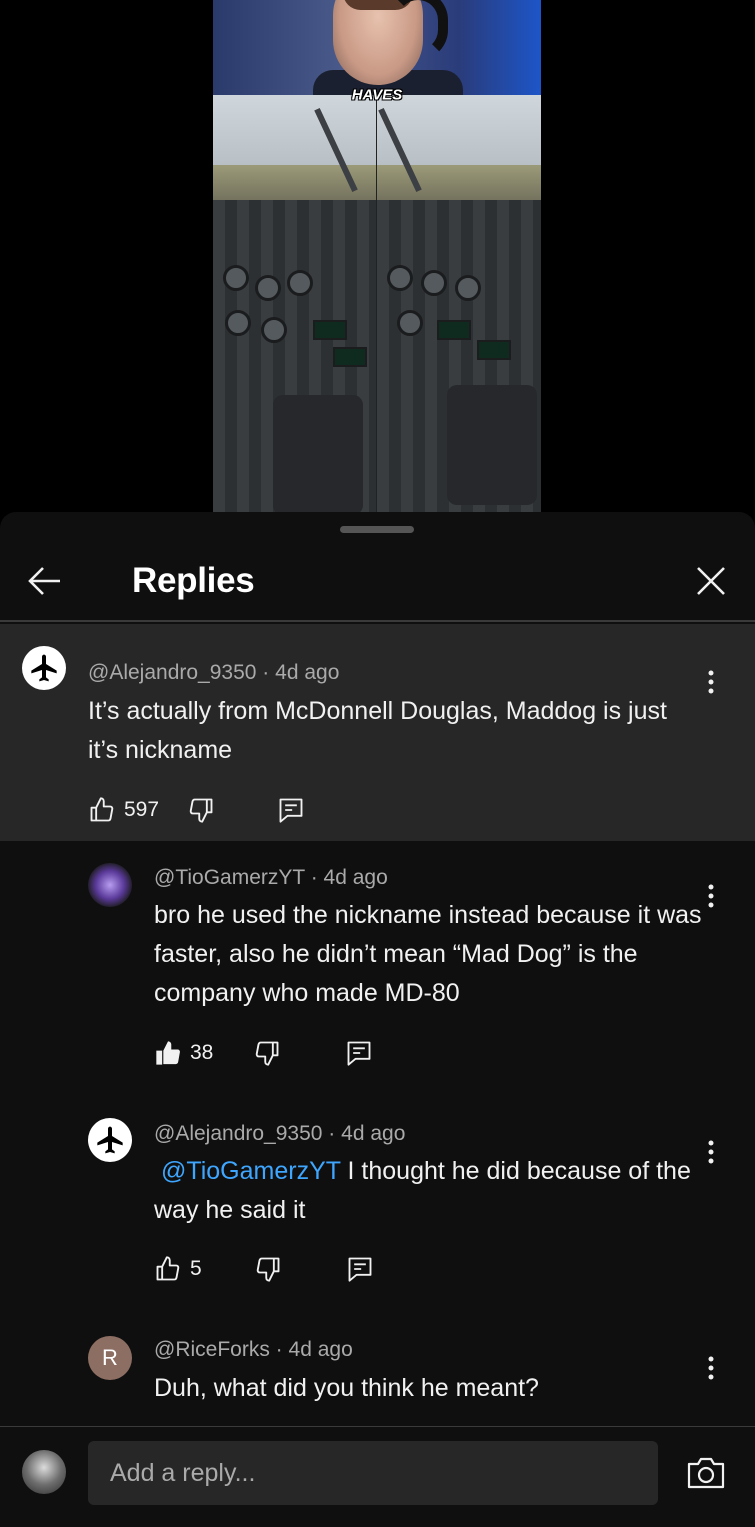  I want to click on like-button: 597, so click(123, 810).